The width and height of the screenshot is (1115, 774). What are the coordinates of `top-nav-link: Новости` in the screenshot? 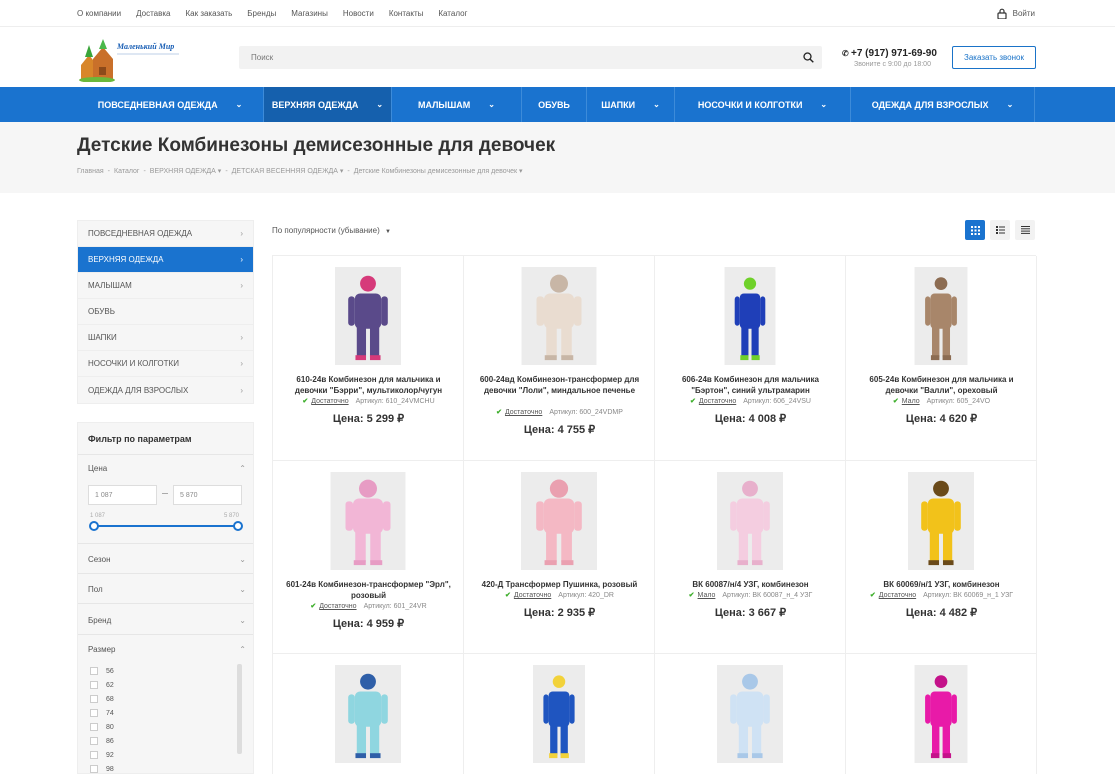 It's located at (358, 13).